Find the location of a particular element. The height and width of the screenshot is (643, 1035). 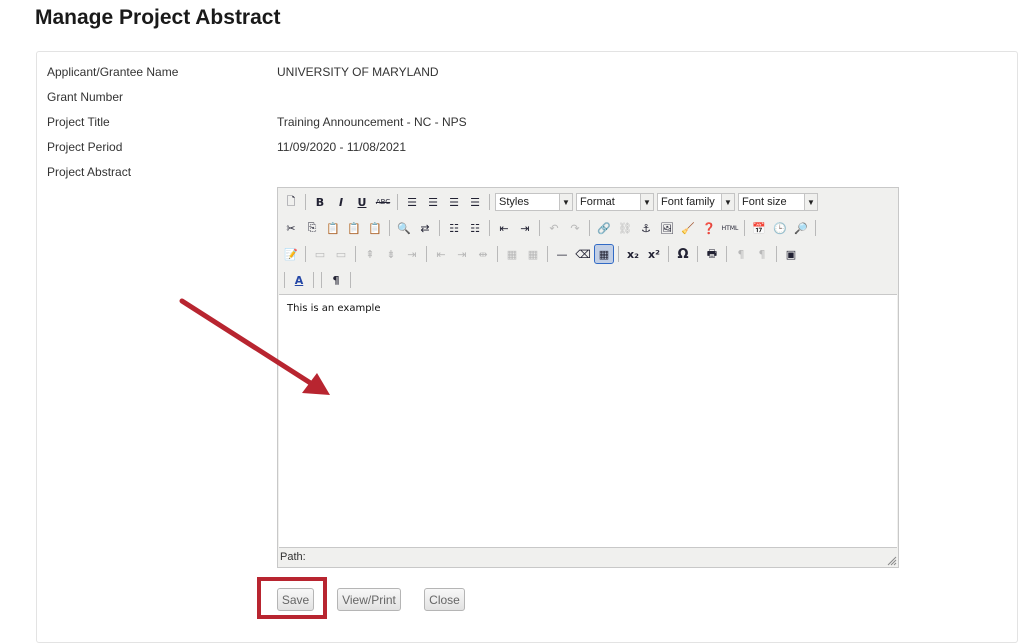

close-button: Close is located at coordinates (444, 599).